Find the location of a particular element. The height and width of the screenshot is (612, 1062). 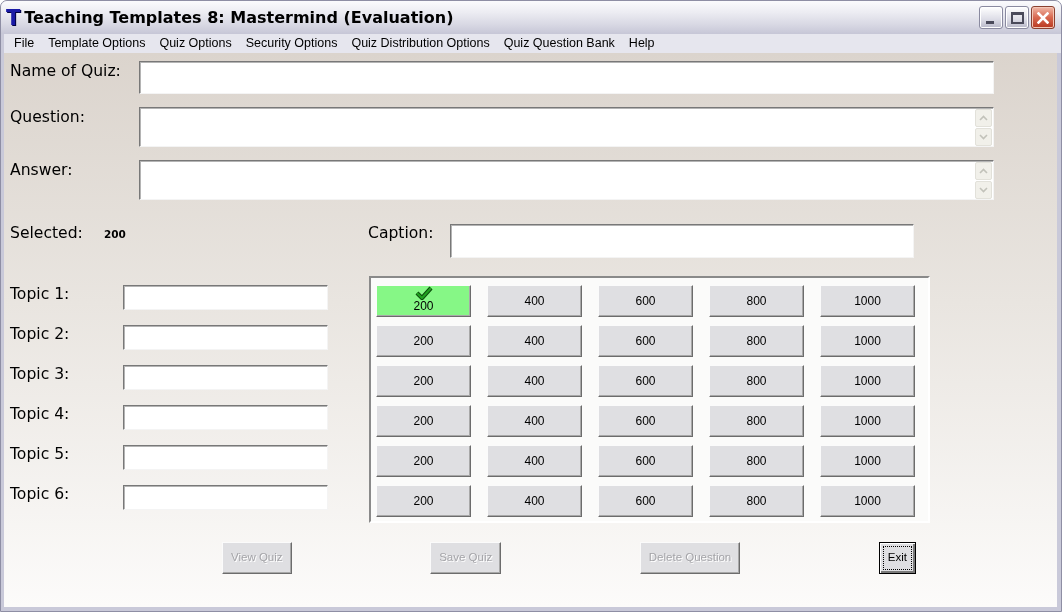

command-button: Exit is located at coordinates (897, 558).